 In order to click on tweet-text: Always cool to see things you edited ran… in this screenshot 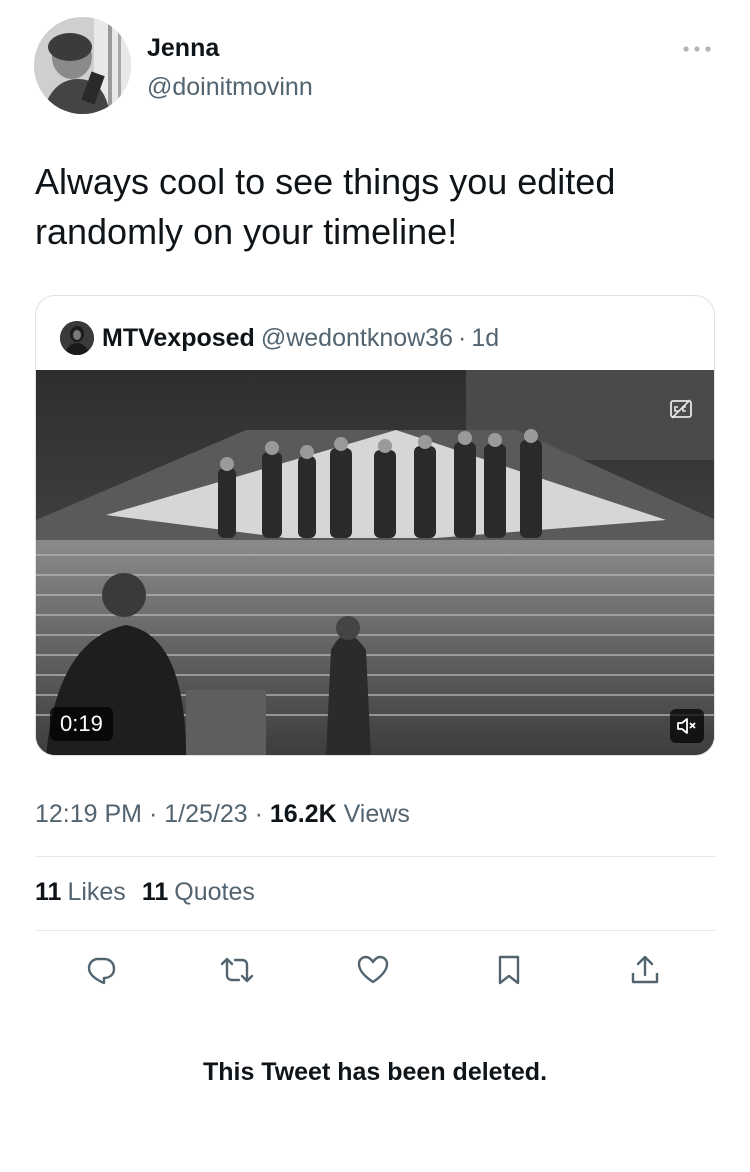, I will do `click(325, 206)`.